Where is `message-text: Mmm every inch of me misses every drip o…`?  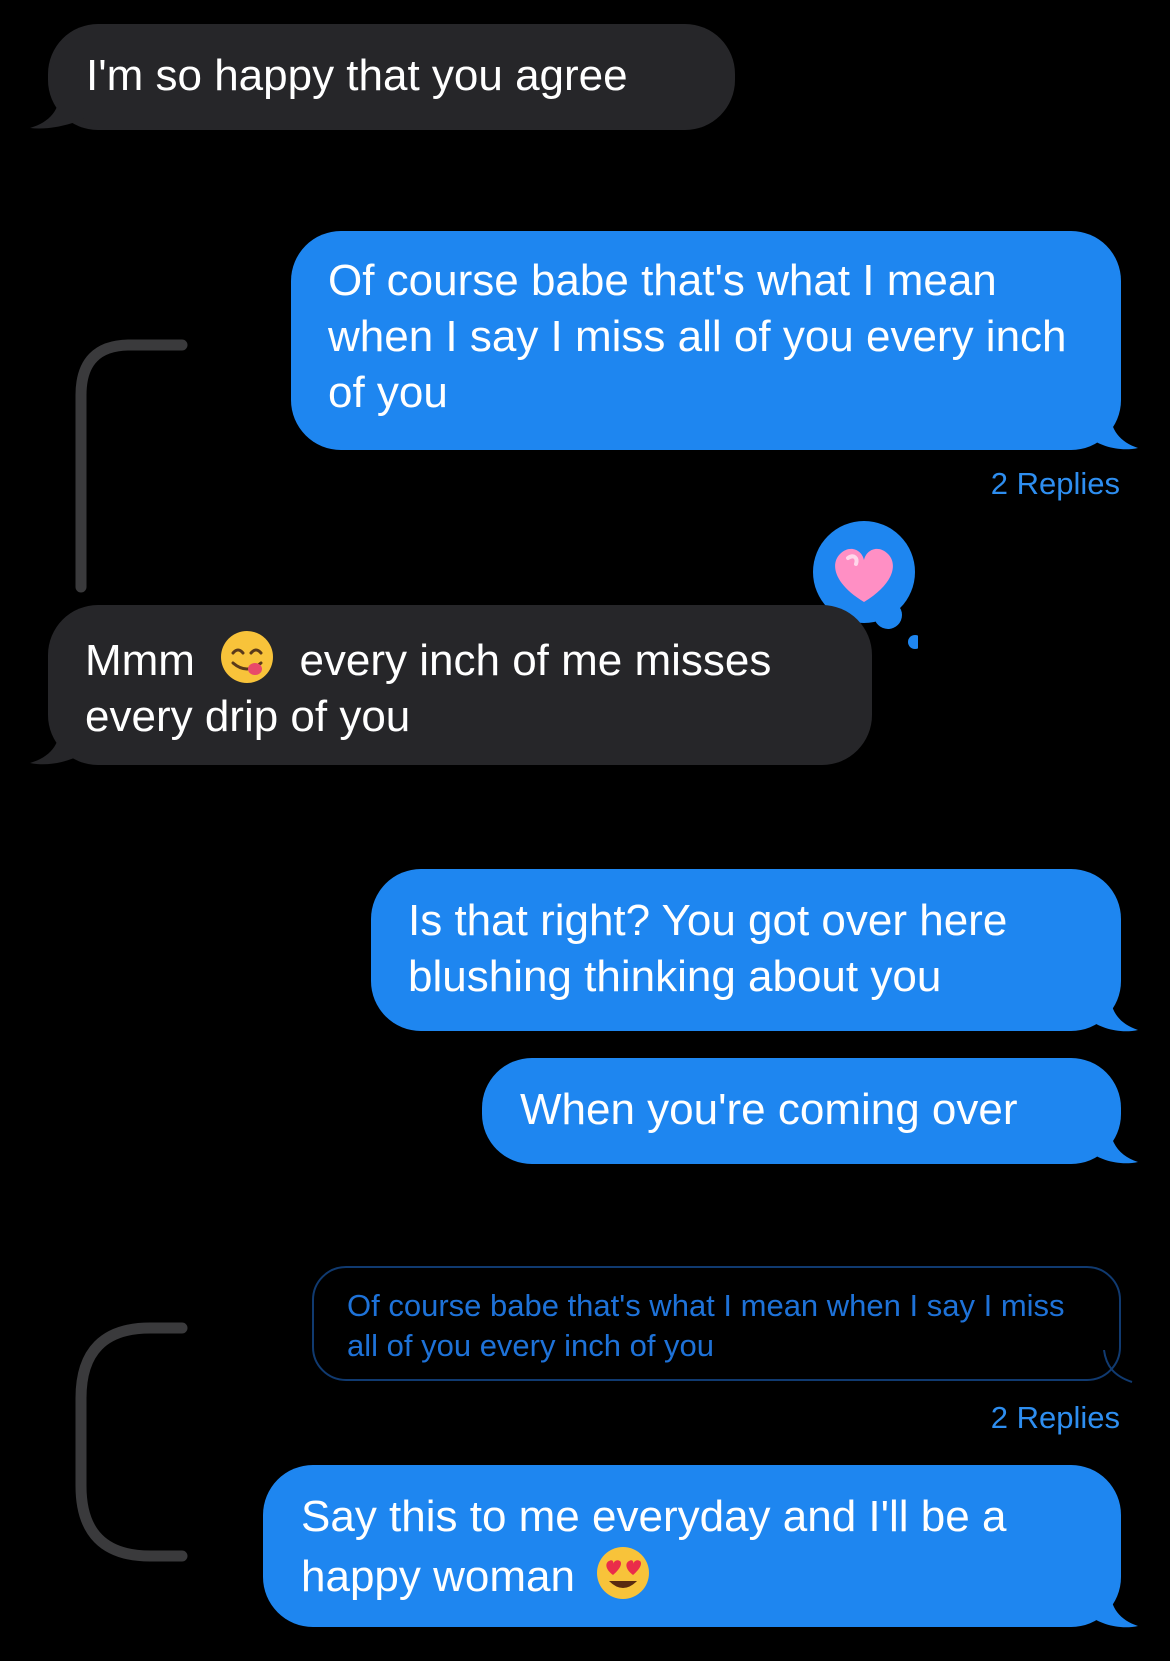
message-text: Mmm every inch of me misses every drip o… is located at coordinates (460, 687).